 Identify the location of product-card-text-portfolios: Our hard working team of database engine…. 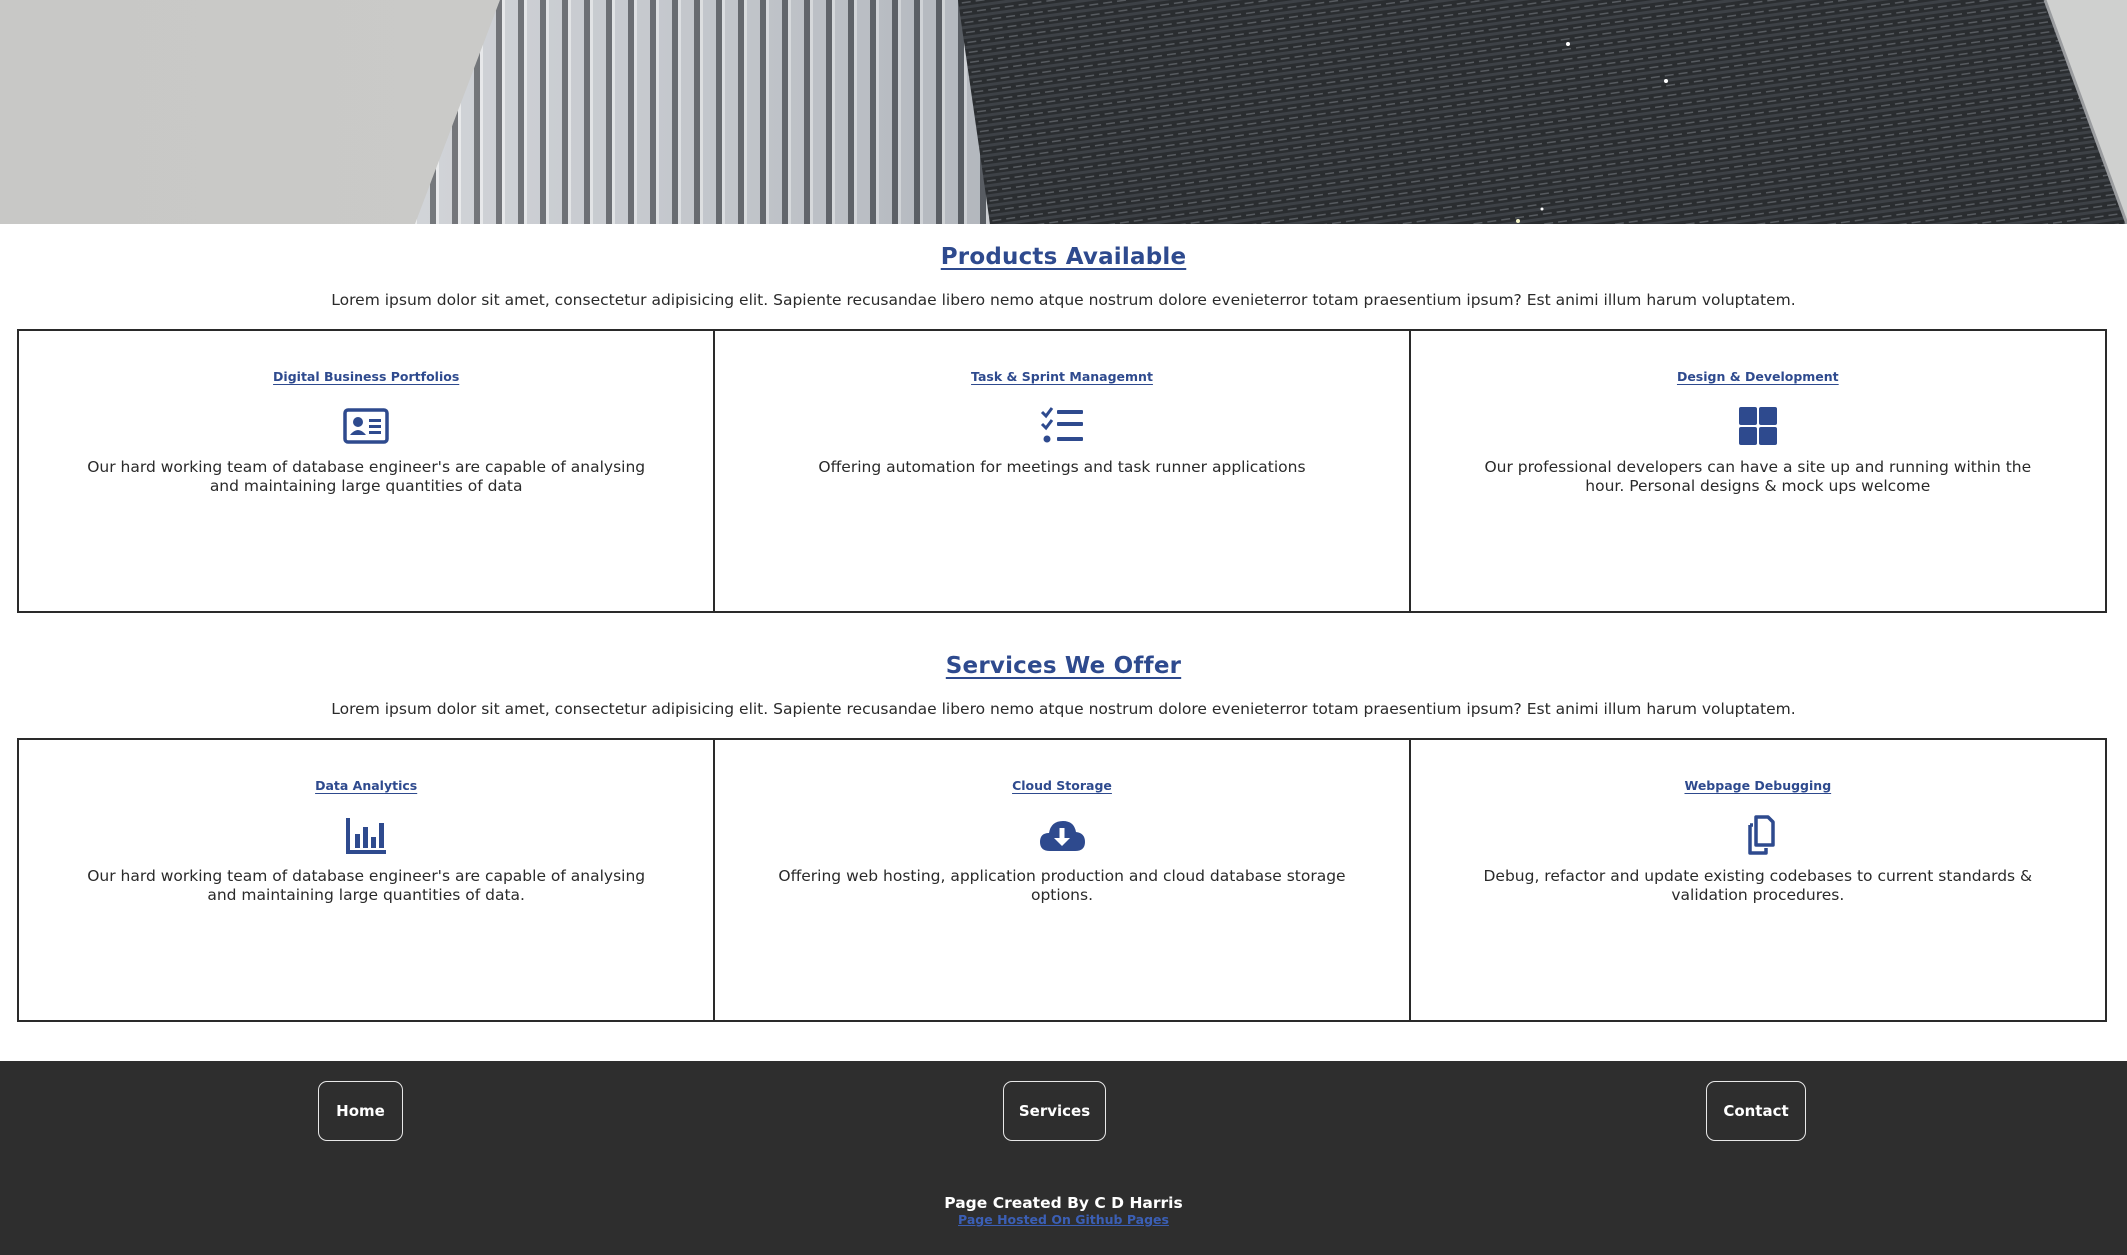
(366, 476).